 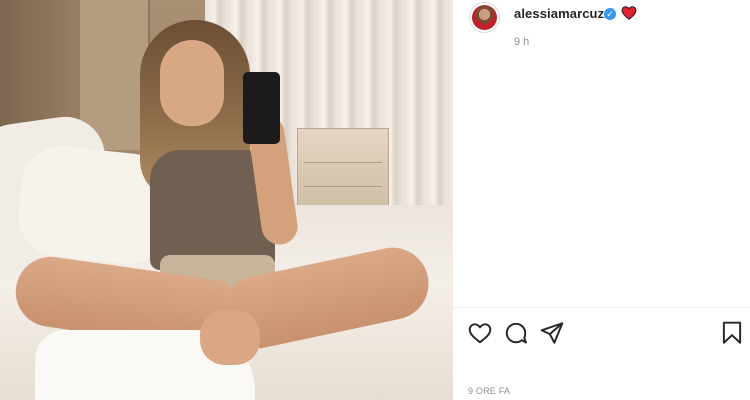 I want to click on username-link: alessiamarcuzzi, so click(x=564, y=13).